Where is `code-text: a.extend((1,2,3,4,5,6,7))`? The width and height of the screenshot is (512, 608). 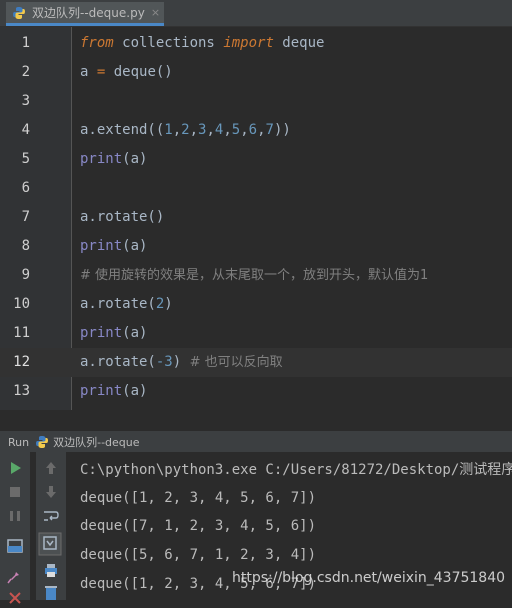 code-text: a.extend((1,2,3,4,5,6,7)) is located at coordinates (185, 130).